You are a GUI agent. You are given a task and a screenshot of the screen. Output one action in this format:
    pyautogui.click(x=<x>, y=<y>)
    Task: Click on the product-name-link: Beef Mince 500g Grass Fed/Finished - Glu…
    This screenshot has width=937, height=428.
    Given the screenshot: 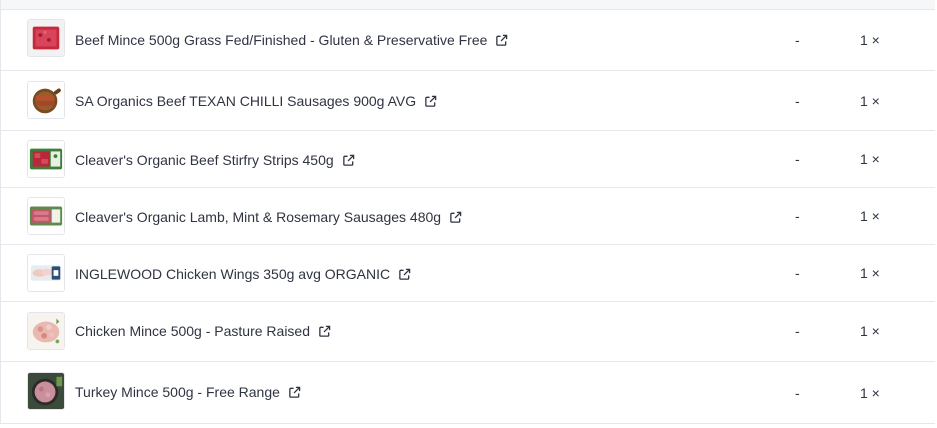 What is the action you would take?
    pyautogui.click(x=291, y=40)
    